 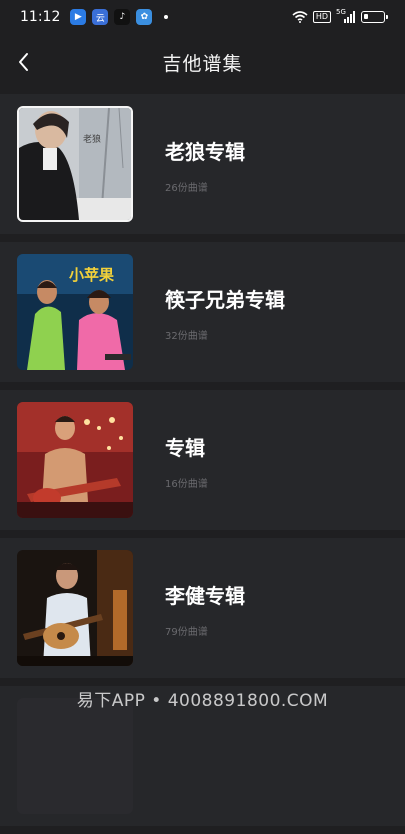 I want to click on cloud-app-icon: 云, so click(x=100, y=17).